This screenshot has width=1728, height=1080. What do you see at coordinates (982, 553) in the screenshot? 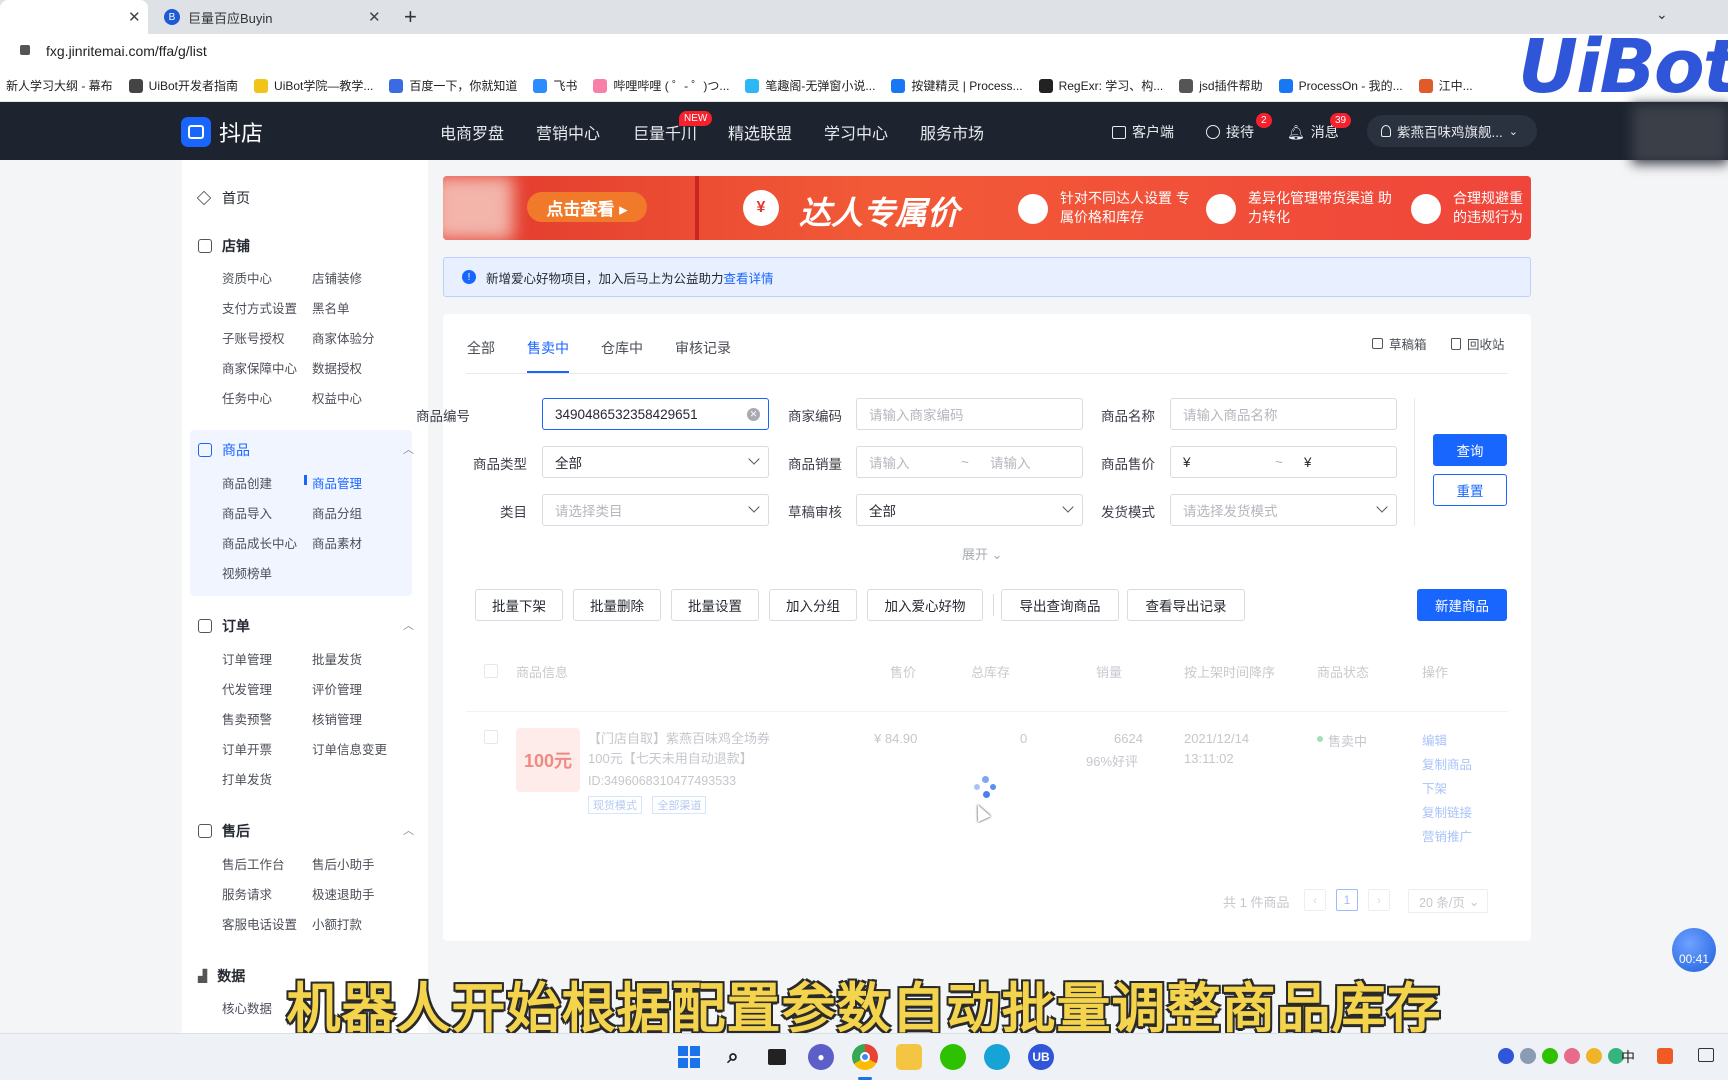
I see `expand-toggle: 展开 ⌄` at bounding box center [982, 553].